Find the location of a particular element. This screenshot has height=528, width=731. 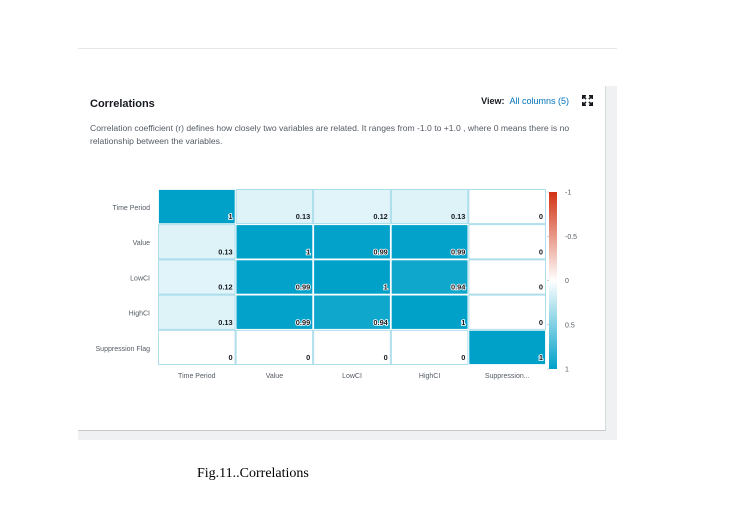

colorbar-tick-label: 0.5 is located at coordinates (570, 325).